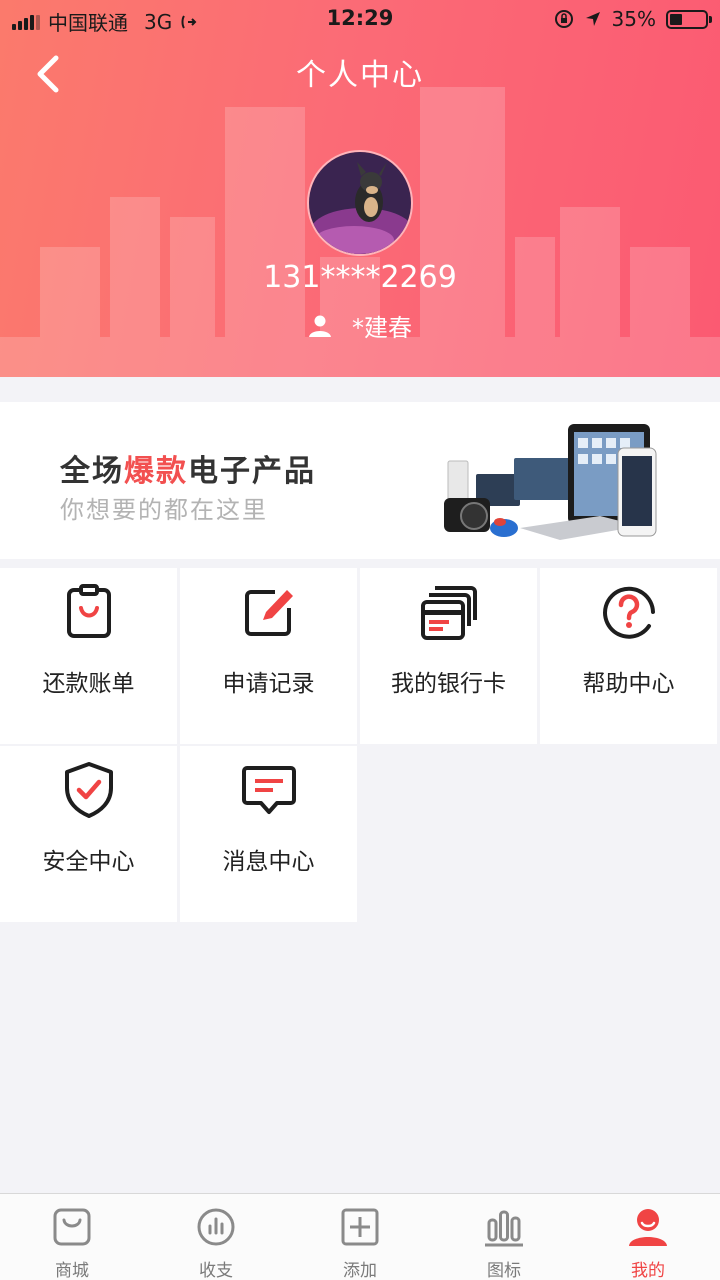  Describe the element at coordinates (72, 1227) in the screenshot. I see `shop-bag-icon` at that location.